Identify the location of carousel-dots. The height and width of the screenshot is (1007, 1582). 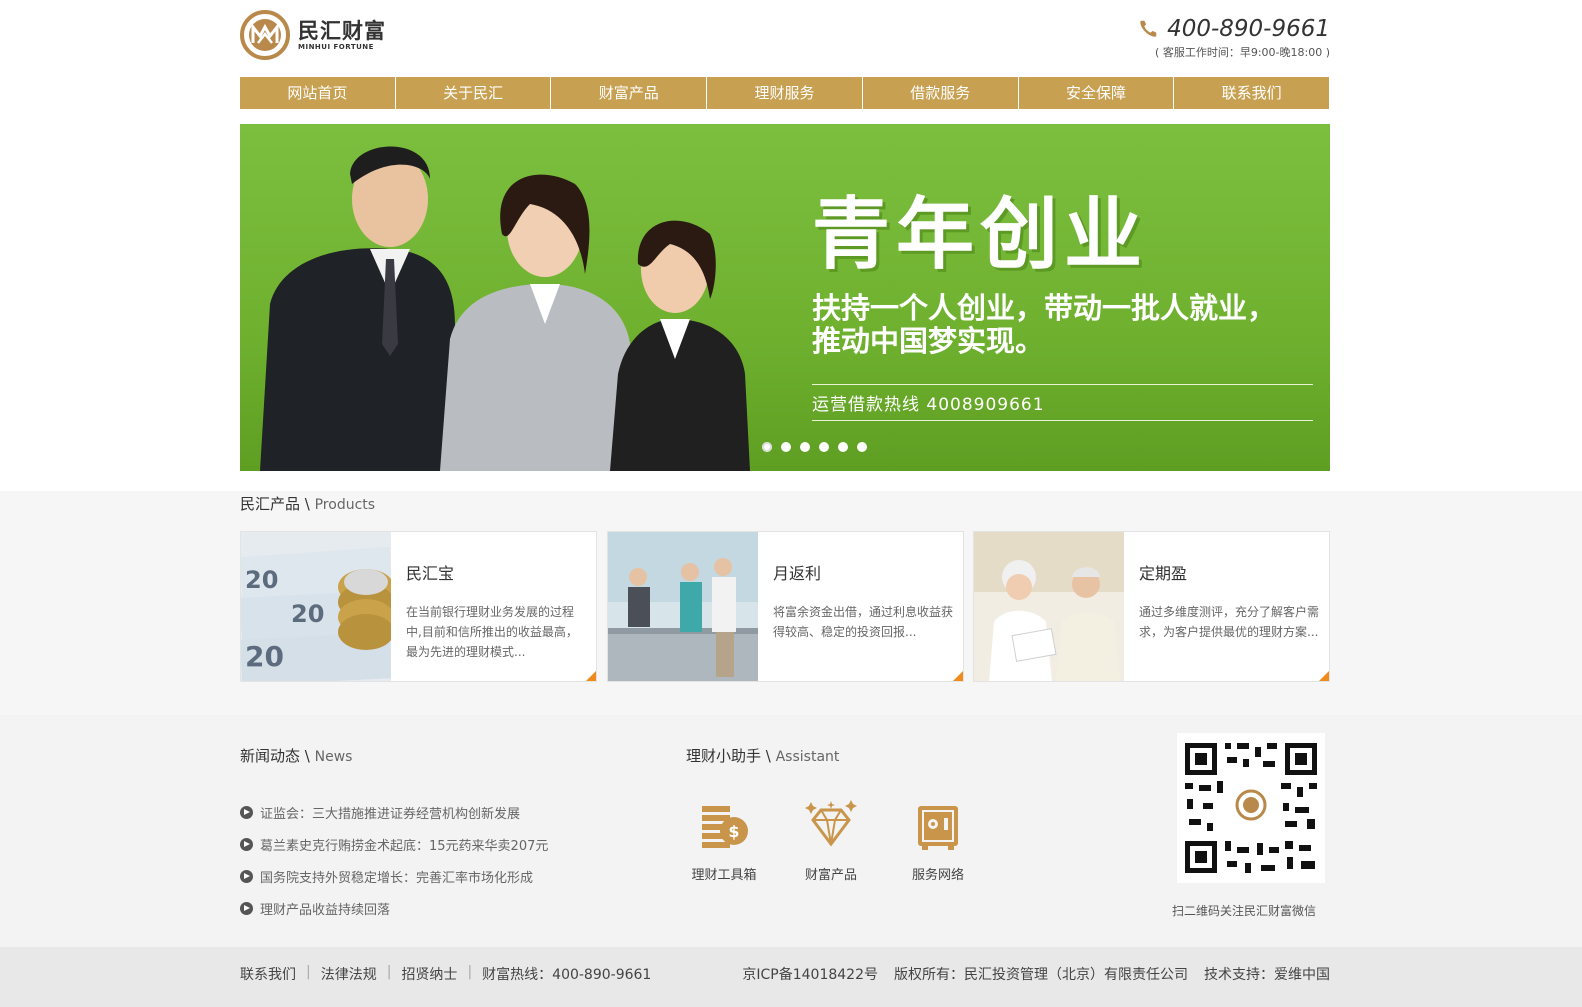
(814, 447).